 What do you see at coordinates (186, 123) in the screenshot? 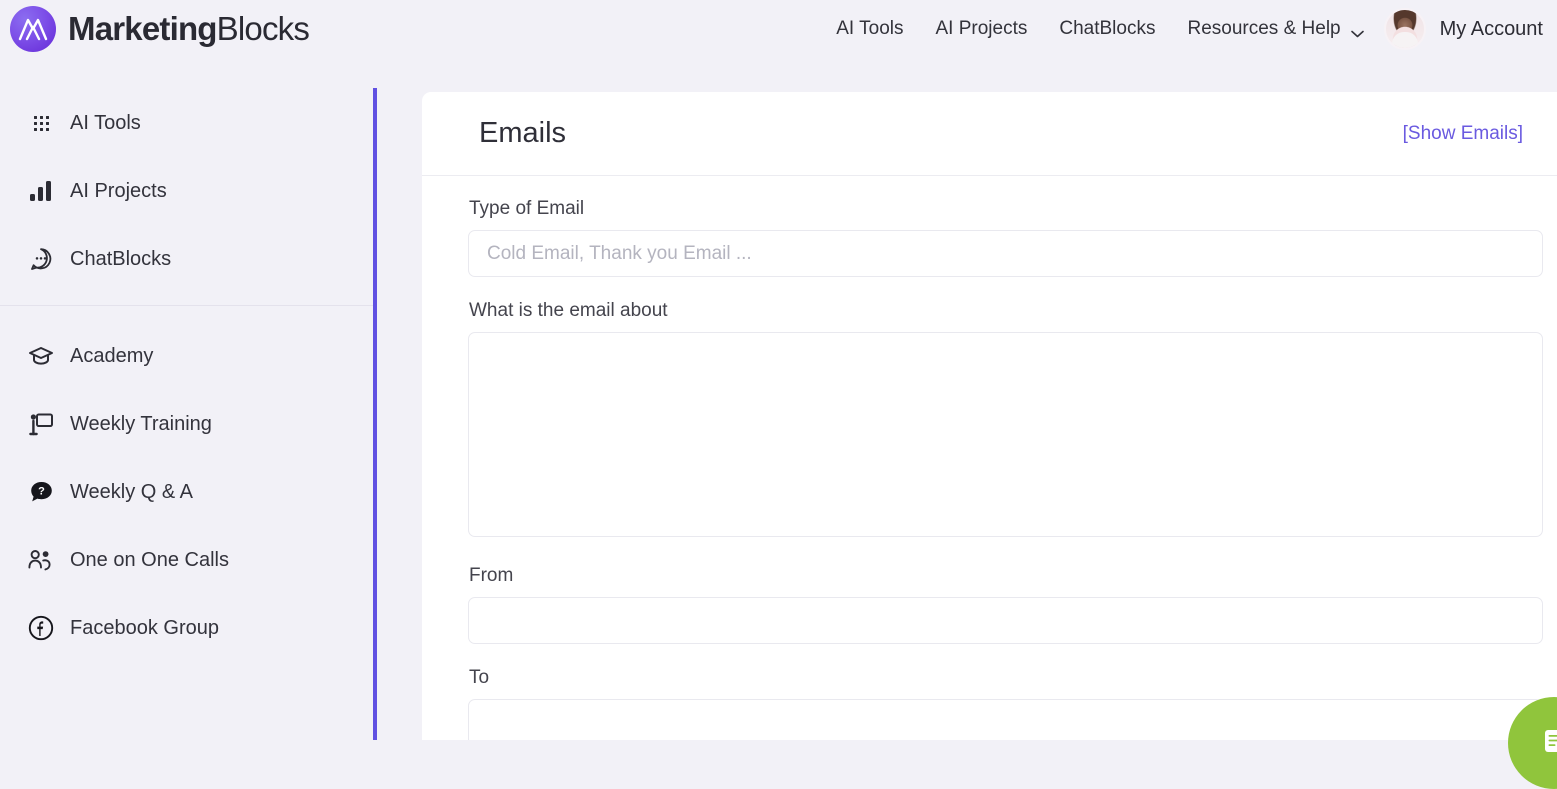
I see `sidebar-item-ai-tools: AI Tools` at bounding box center [186, 123].